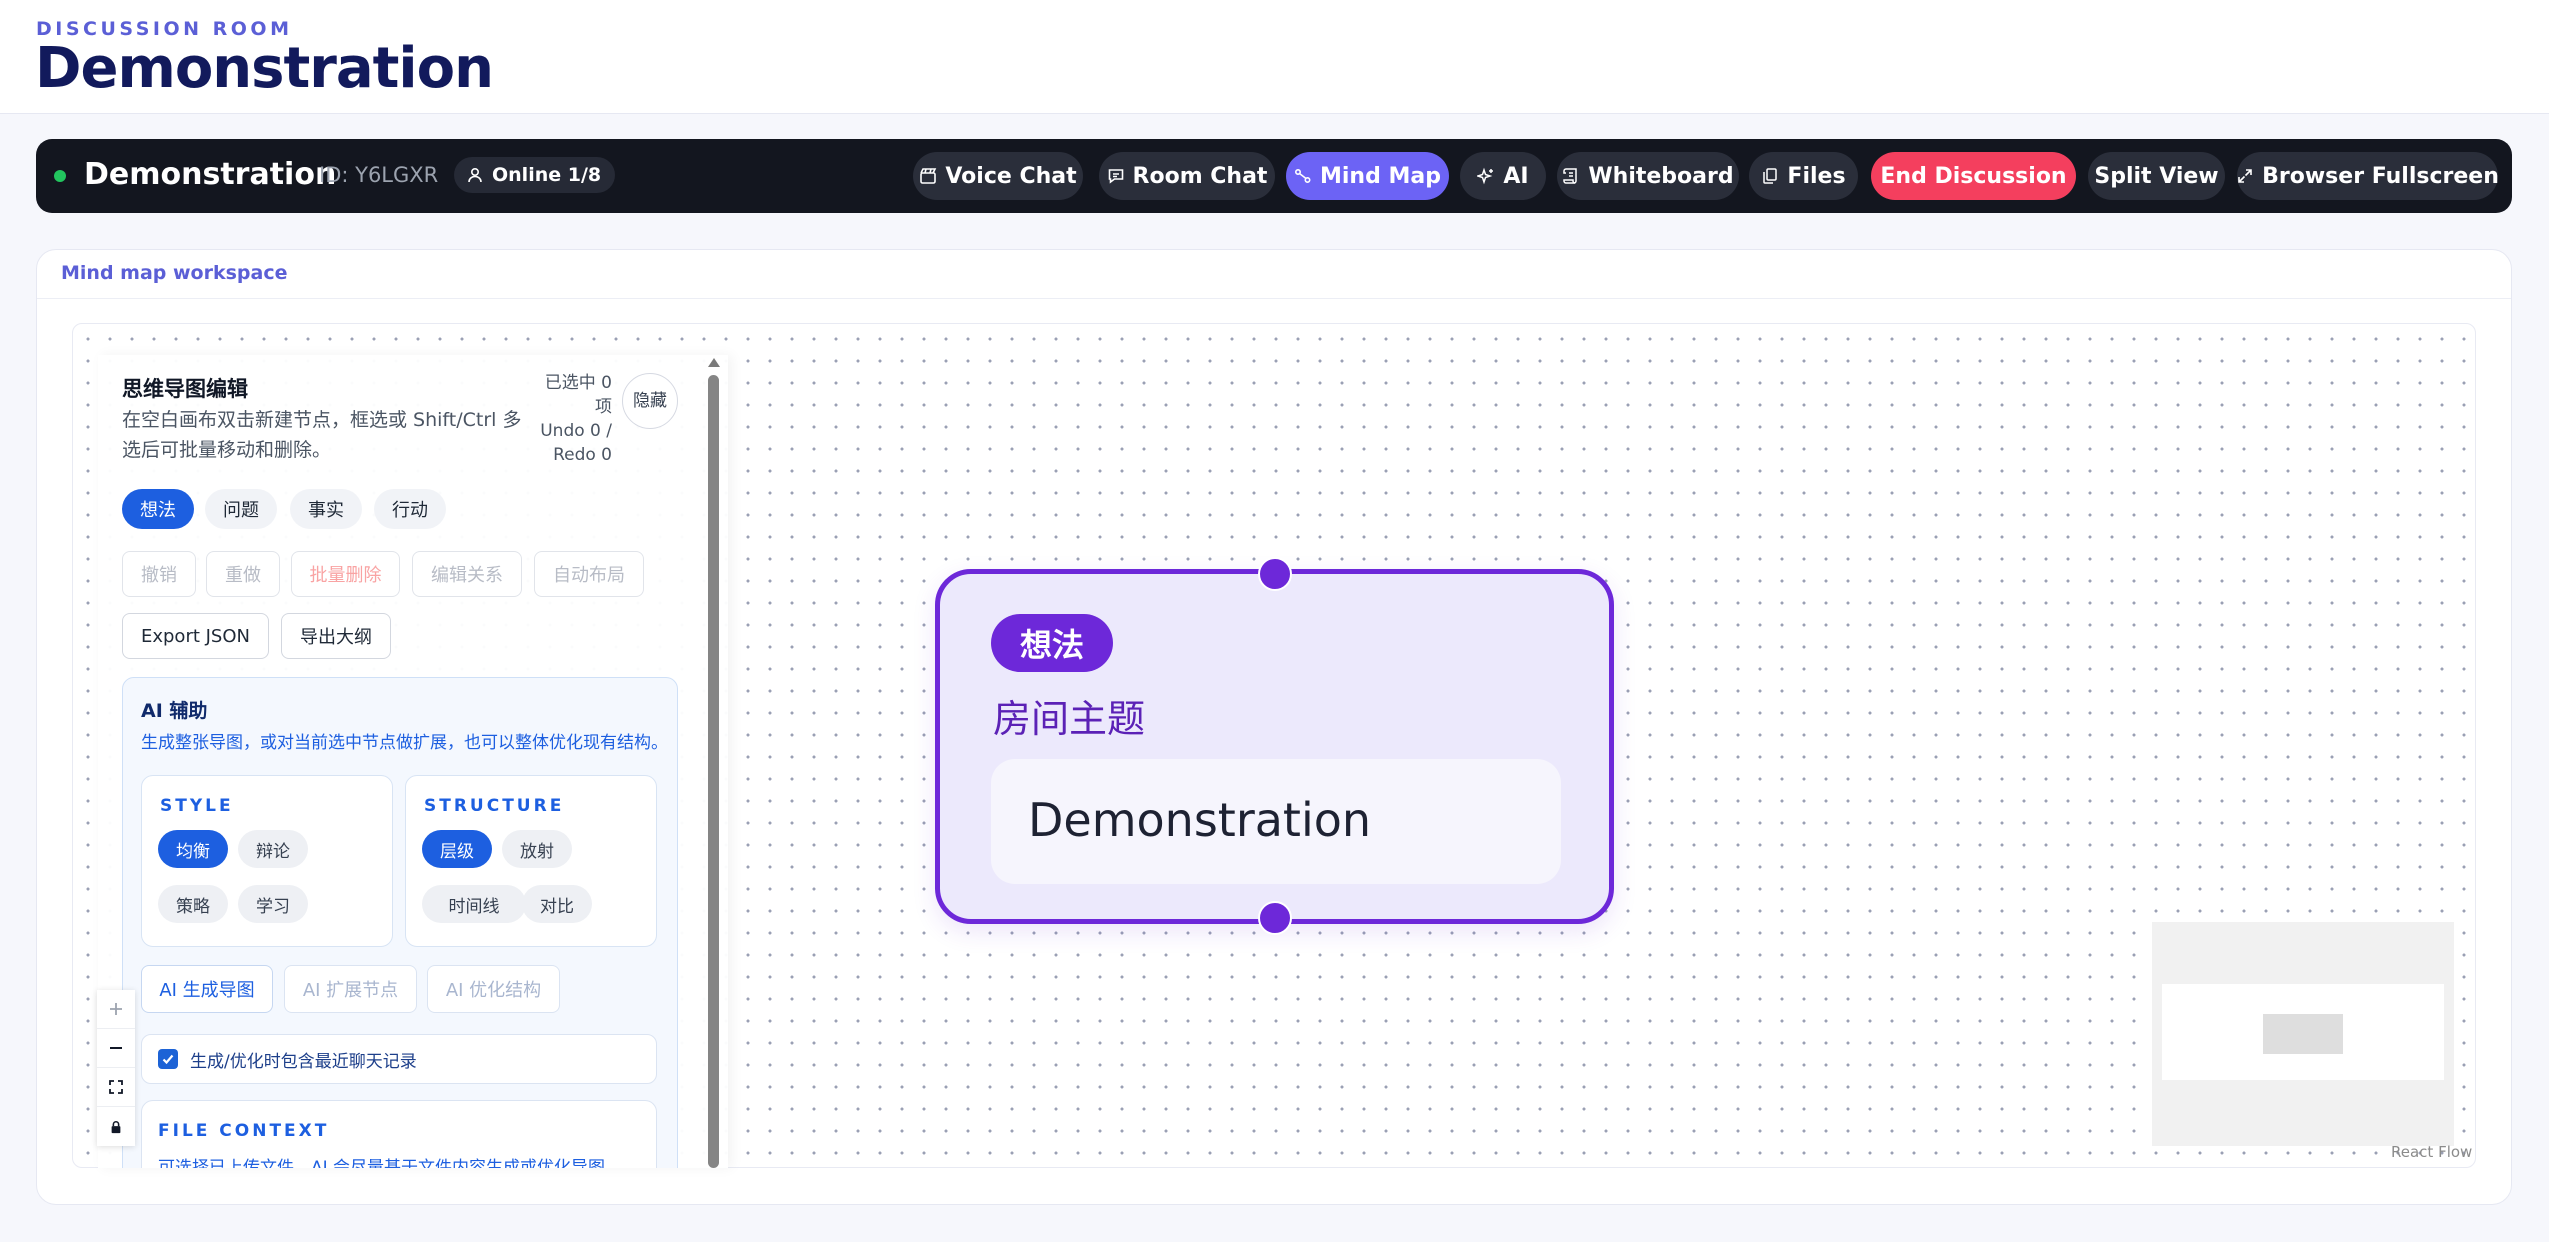 The image size is (2549, 1242). I want to click on room-id: ID: Y6LGXR, so click(379, 175).